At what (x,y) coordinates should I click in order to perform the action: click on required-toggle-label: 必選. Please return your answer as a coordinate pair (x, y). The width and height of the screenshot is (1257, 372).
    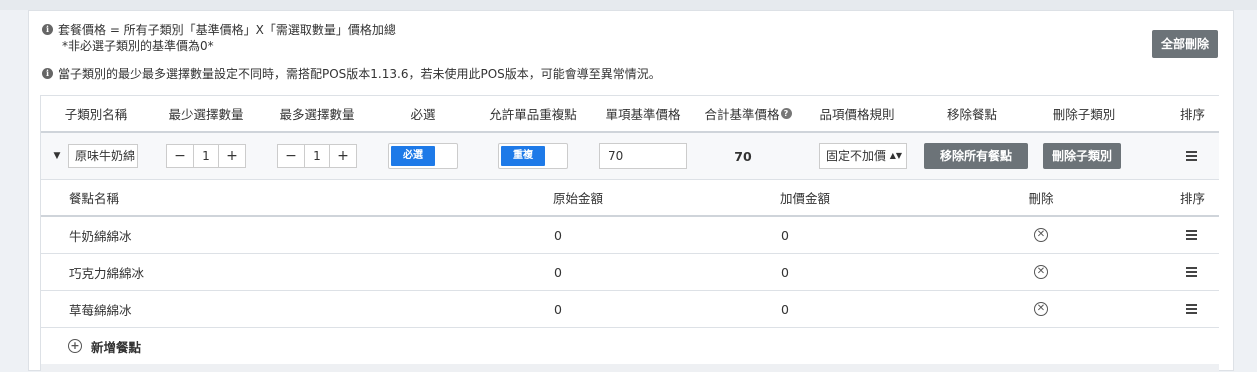
    Looking at the image, I should click on (413, 156).